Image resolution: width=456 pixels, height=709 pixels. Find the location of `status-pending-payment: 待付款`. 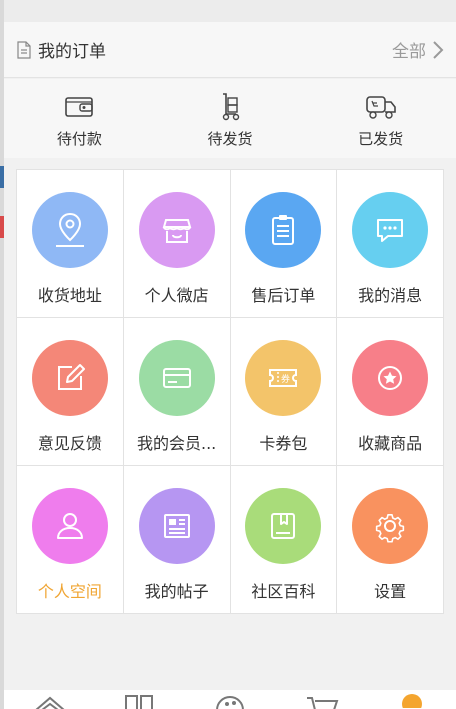

status-pending-payment: 待付款 is located at coordinates (79, 118).